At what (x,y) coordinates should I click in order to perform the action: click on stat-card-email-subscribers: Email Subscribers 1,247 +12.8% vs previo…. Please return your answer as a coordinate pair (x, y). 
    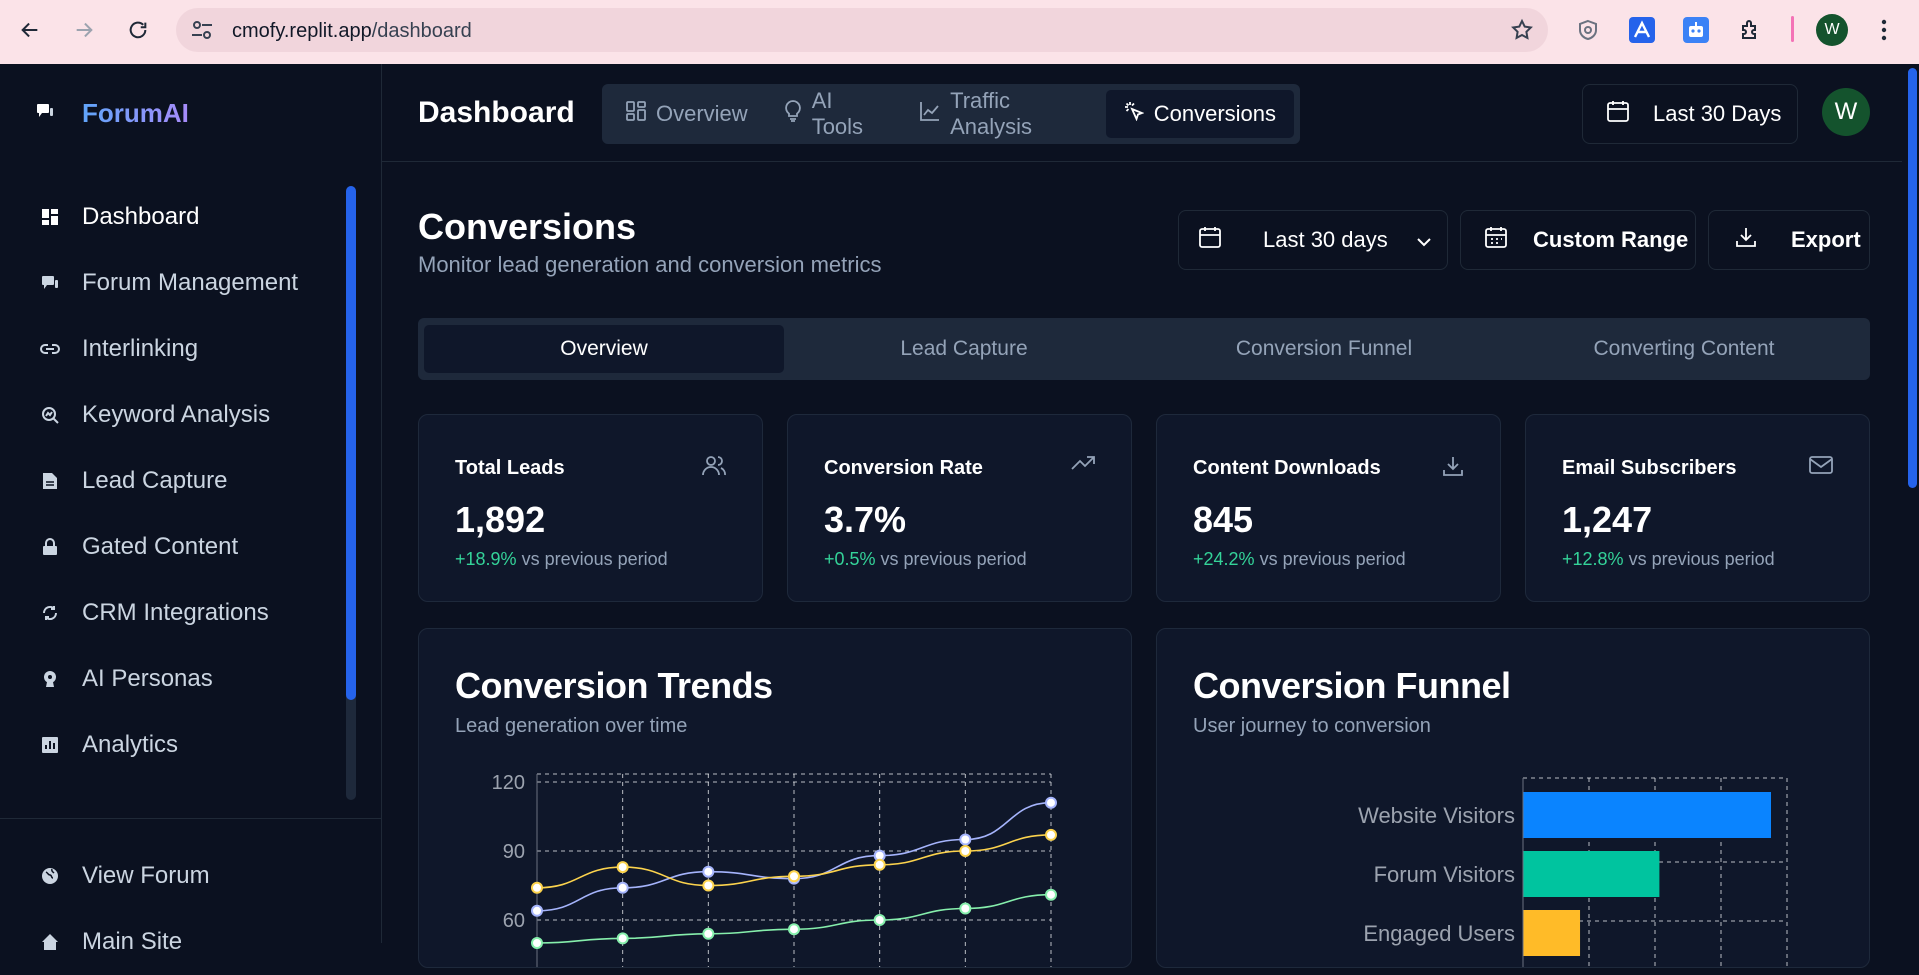
    Looking at the image, I should click on (1697, 508).